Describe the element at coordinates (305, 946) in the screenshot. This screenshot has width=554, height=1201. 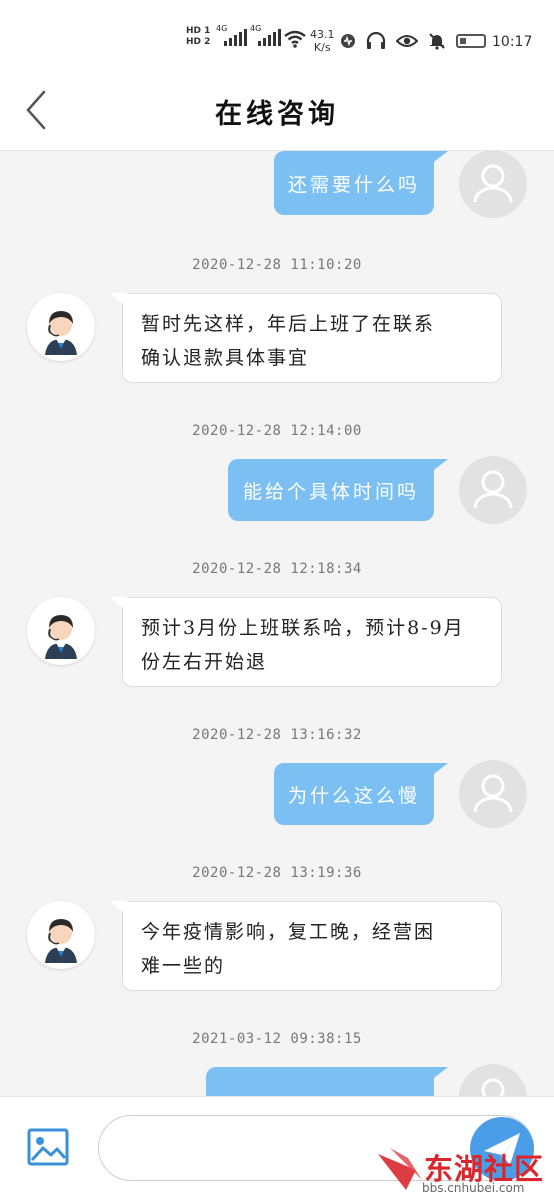
I see `message-bubble: 今年疫情影响，复工晚，经营困 难一些的` at that location.